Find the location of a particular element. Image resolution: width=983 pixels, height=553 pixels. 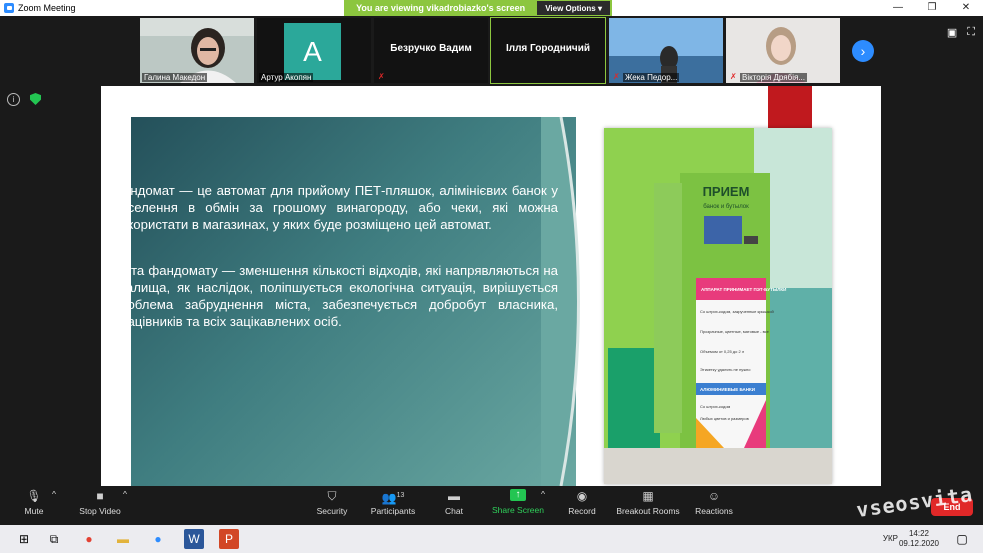

window-title: Zoom Meeting is located at coordinates (47, 8).